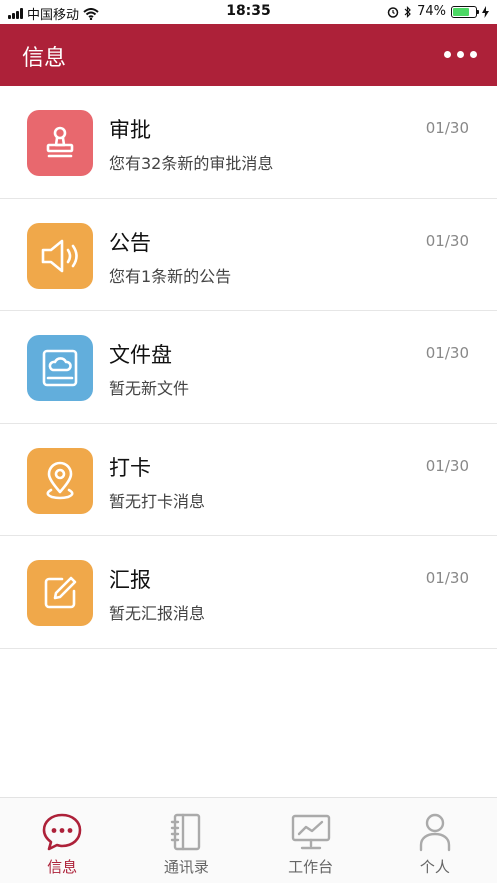  I want to click on message-item-announcement: 公告 您有1条新的公告 01/30, so click(248, 255).